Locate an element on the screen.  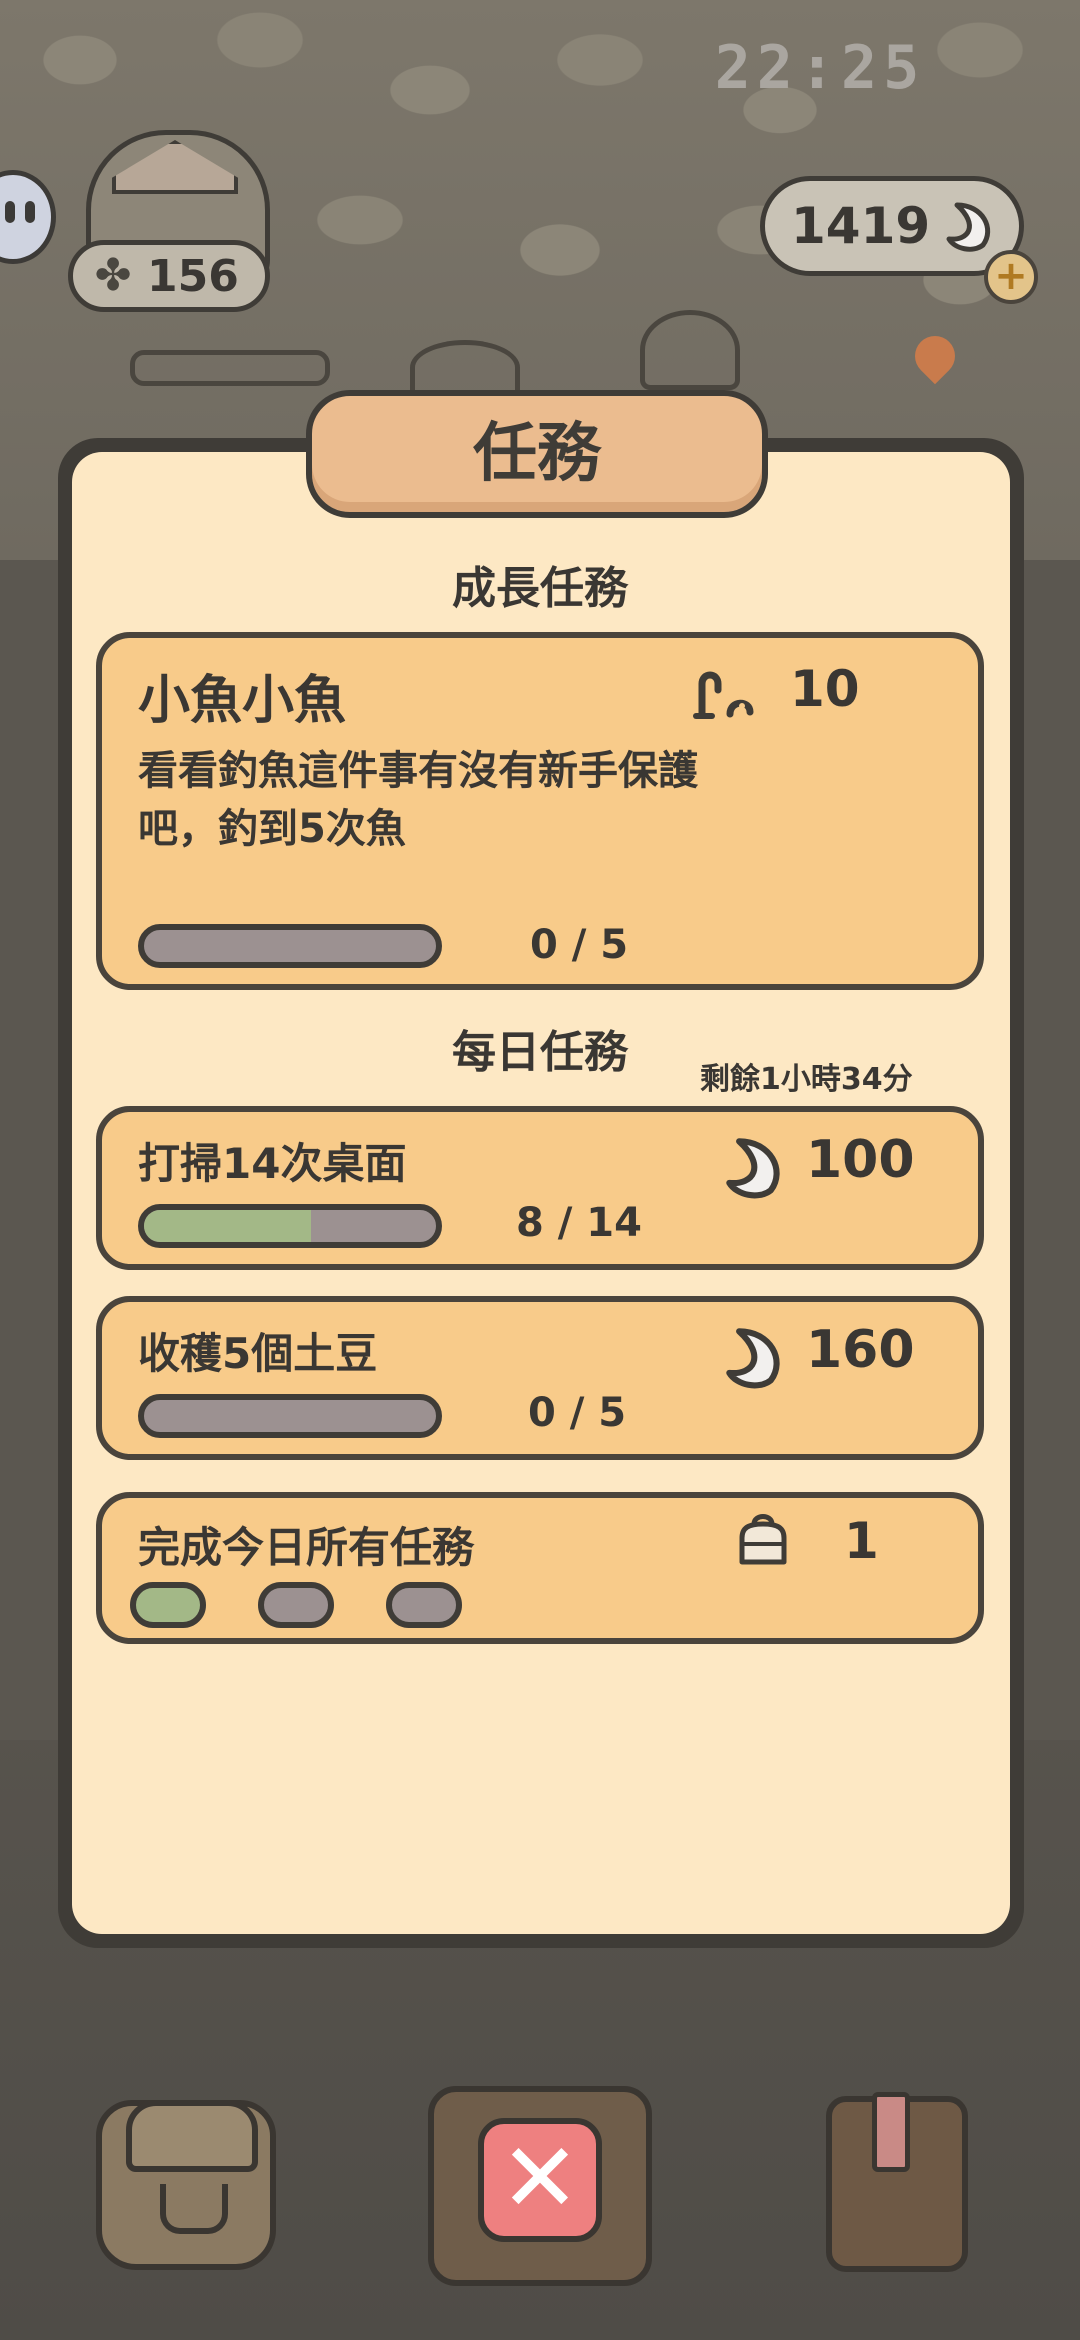
task-progress-fill is located at coordinates (227, 1226).